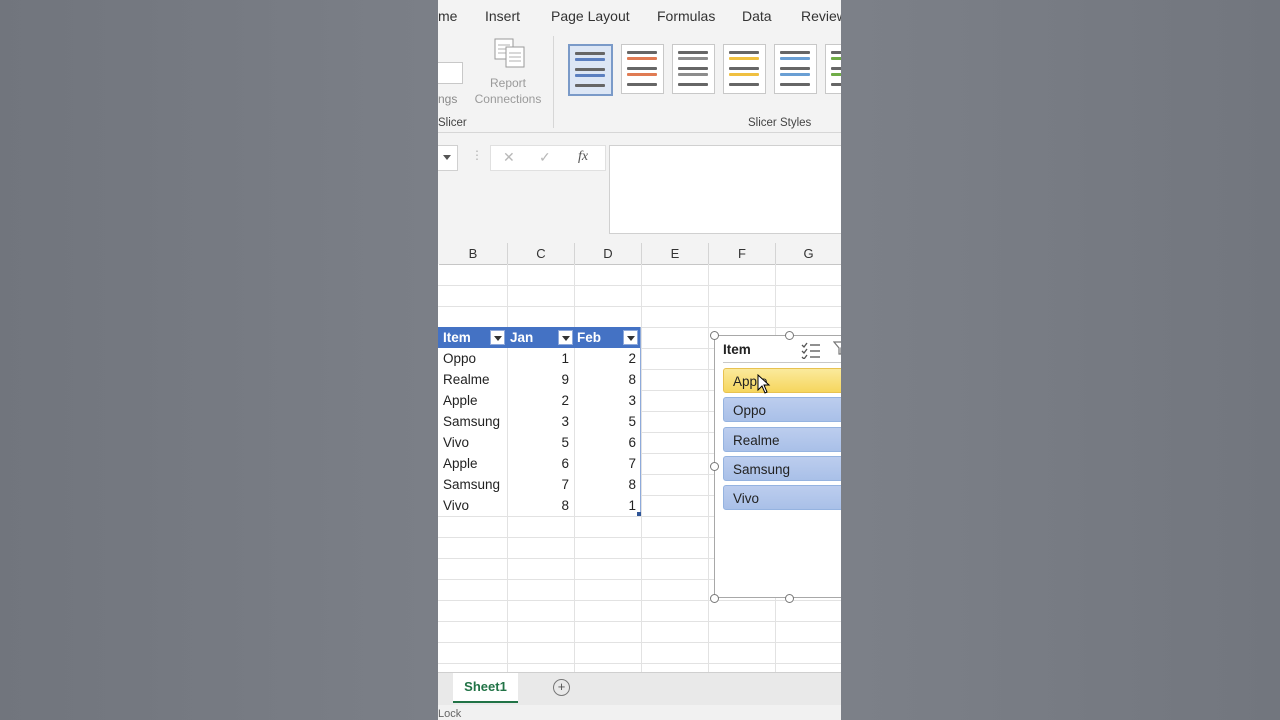  Describe the element at coordinates (782, 498) in the screenshot. I see `slicer-button-vivo: Vivo` at that location.